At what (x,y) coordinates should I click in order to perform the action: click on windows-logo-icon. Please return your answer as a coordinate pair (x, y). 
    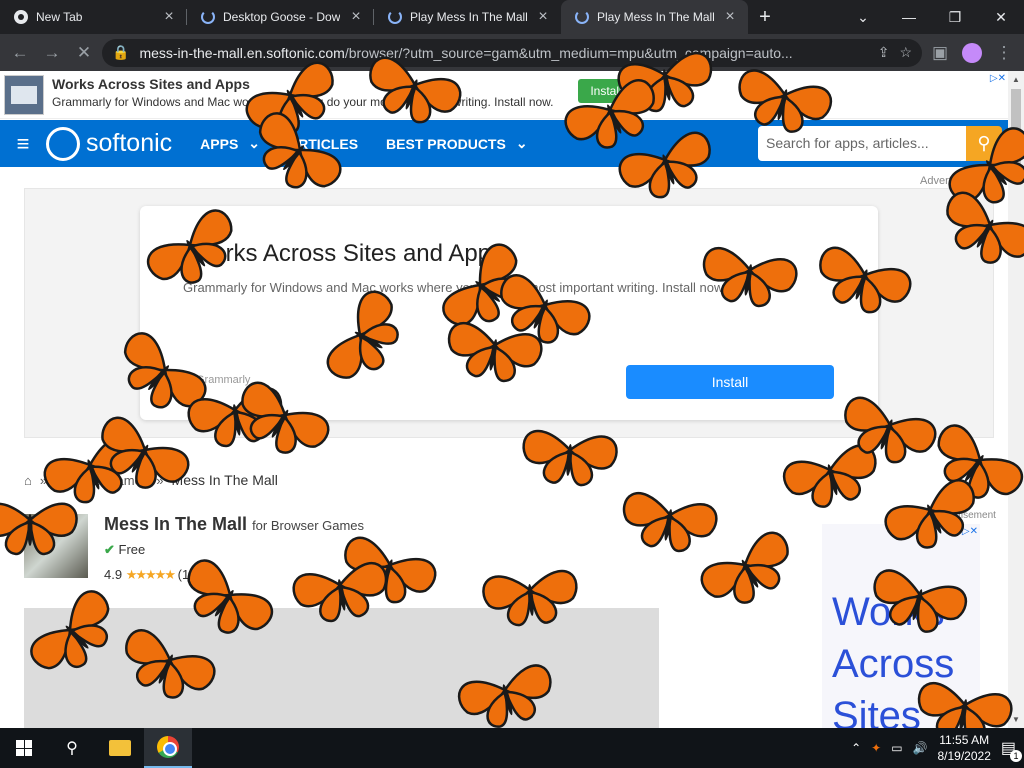
    Looking at the image, I should click on (24, 748).